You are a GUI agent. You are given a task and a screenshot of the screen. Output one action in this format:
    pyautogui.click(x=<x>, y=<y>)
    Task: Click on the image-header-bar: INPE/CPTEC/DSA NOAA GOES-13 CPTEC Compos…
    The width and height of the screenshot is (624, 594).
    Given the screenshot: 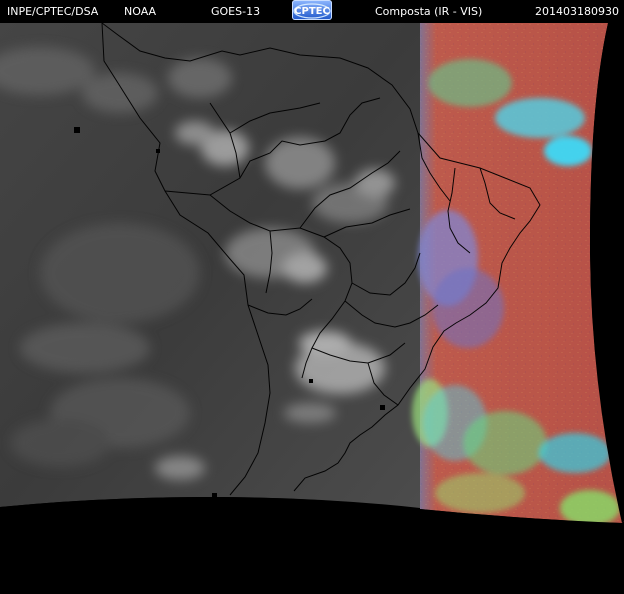 What is the action you would take?
    pyautogui.click(x=312, y=11)
    